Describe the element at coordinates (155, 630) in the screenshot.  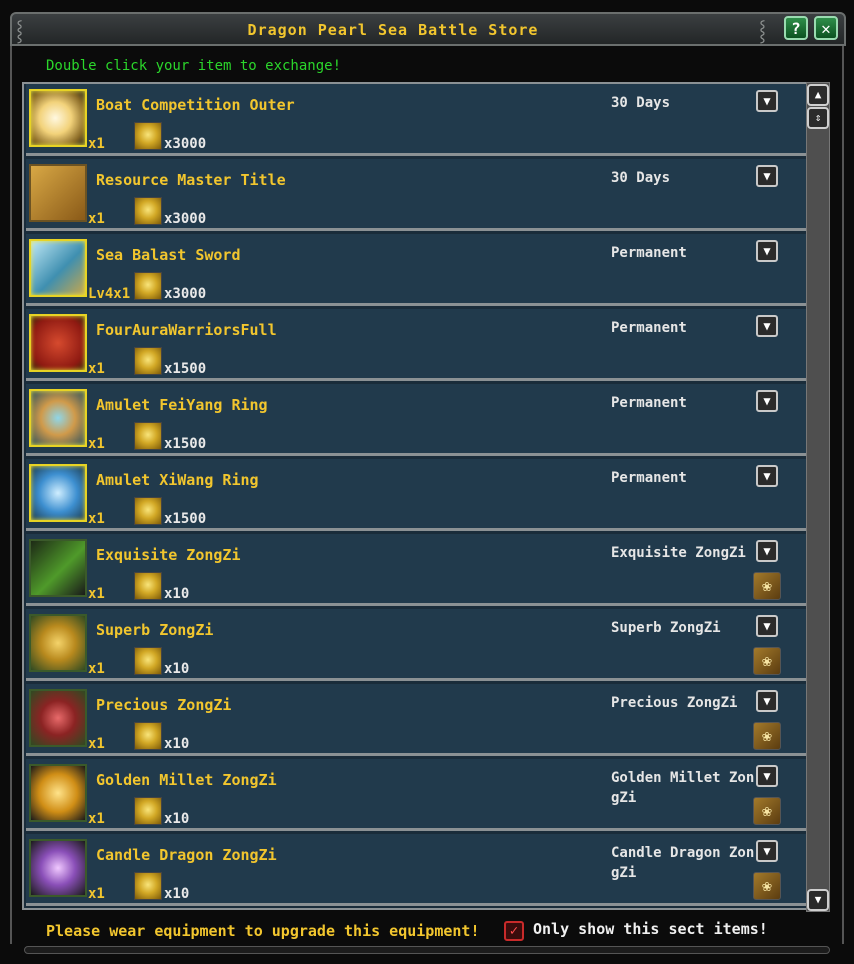
I see `item-name: Superb ZongZi` at that location.